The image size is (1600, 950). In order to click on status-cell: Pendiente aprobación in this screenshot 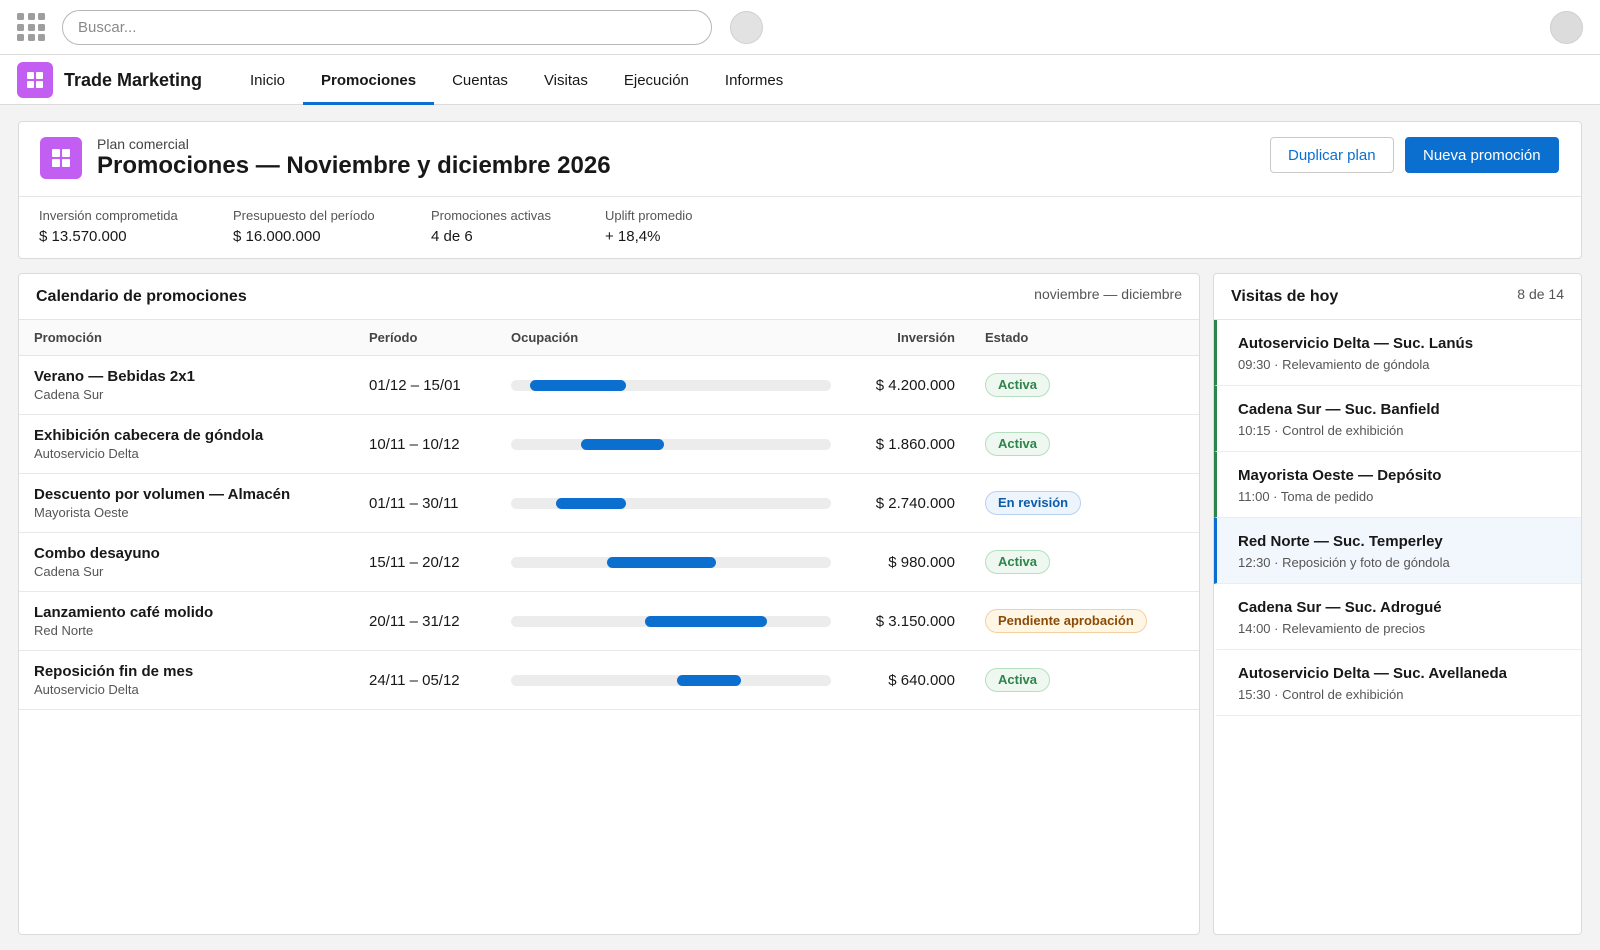, I will do `click(1085, 621)`.